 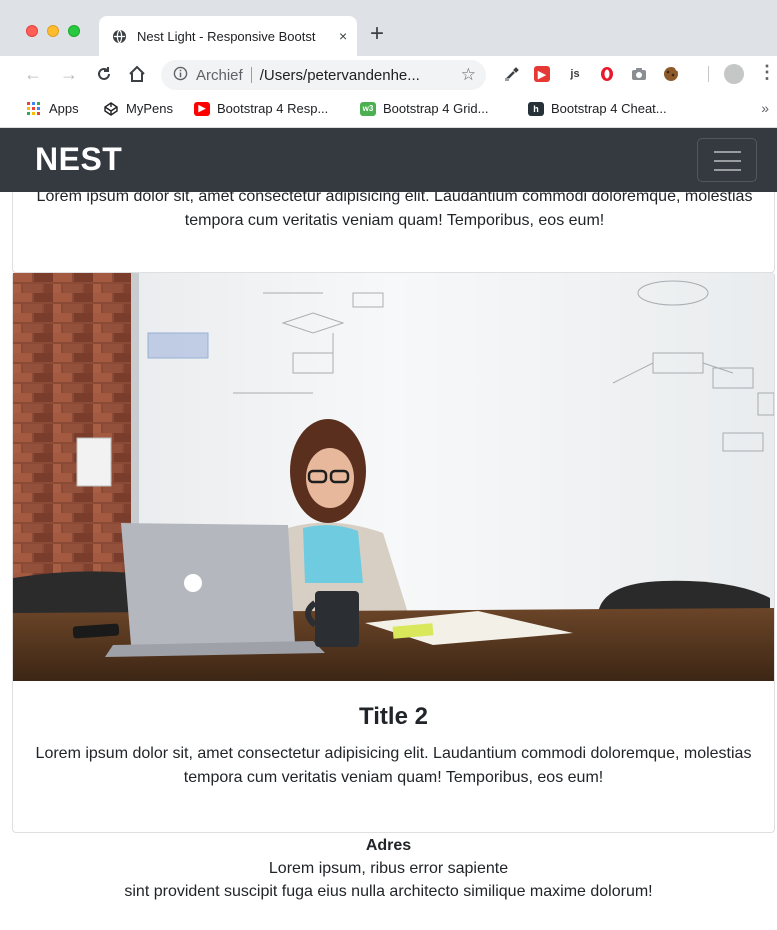 I want to click on eyedropper-icon, so click(x=512, y=74).